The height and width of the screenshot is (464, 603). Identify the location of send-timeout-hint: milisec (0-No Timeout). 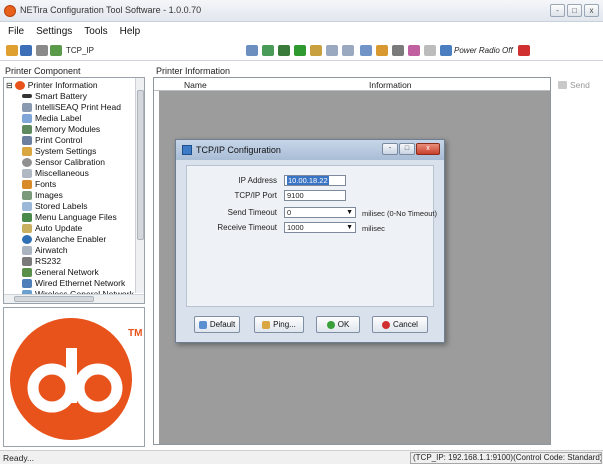
(400, 213).